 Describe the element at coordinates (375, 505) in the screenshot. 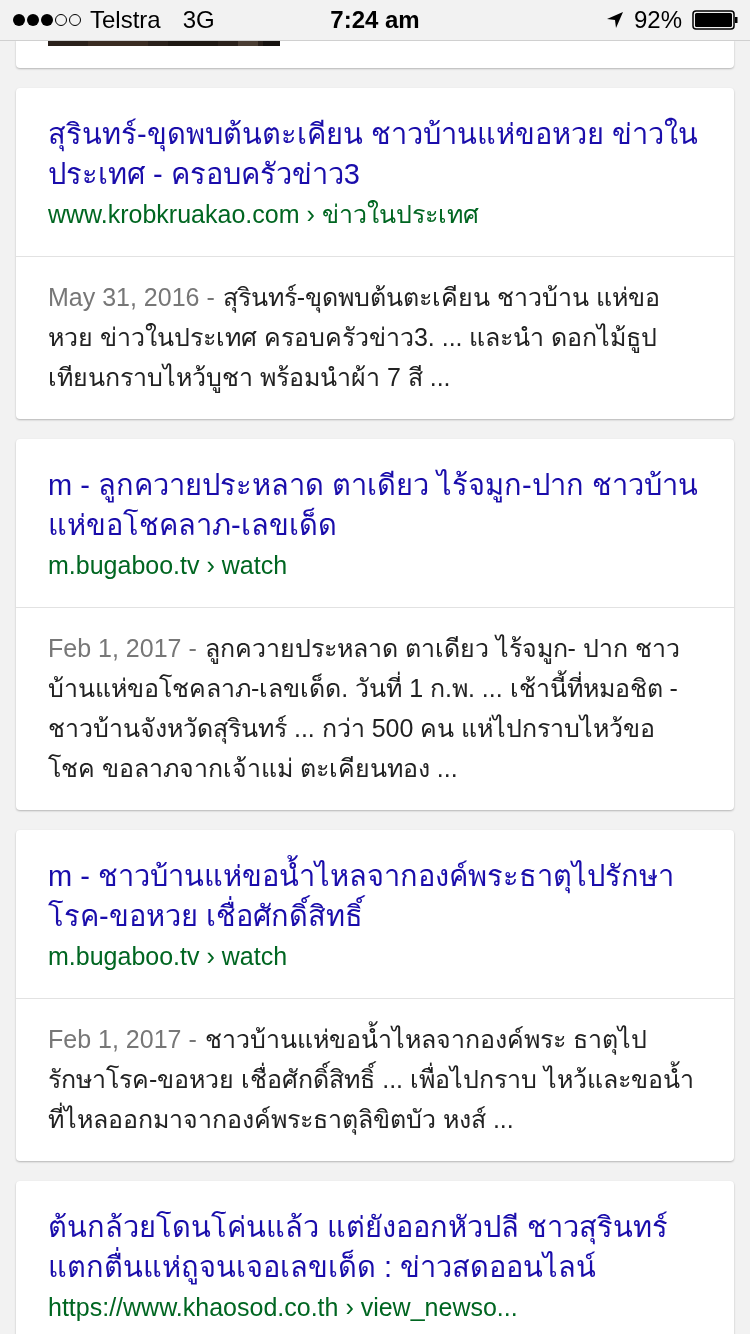

I see `result-title-link: m - ลูกควายประหลาด ตาเดียว ไร้จมูก-ปาก ชาวบ้านแห่ขอโชคลาภ-เลขเด็ด` at that location.